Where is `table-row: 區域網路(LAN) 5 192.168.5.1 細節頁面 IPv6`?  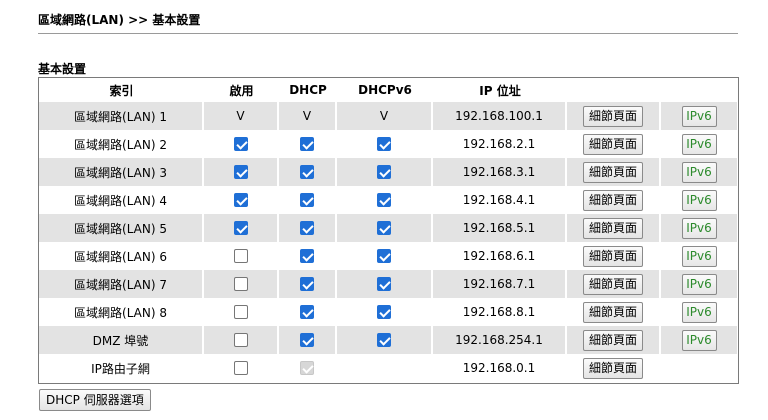
table-row: 區域網路(LAN) 5 192.168.5.1 細節頁面 IPv6 is located at coordinates (388, 228).